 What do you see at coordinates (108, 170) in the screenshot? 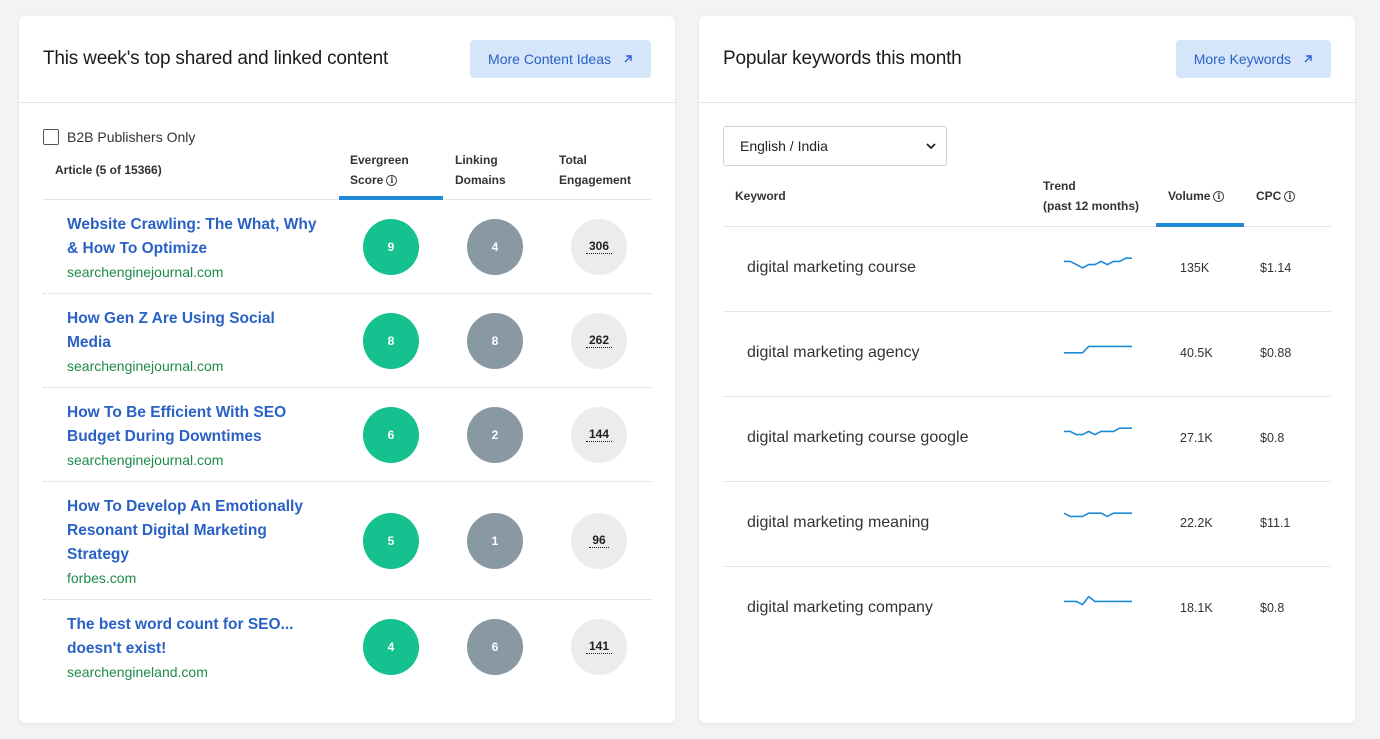
I see `column-article: Article (5 of 15366)` at bounding box center [108, 170].